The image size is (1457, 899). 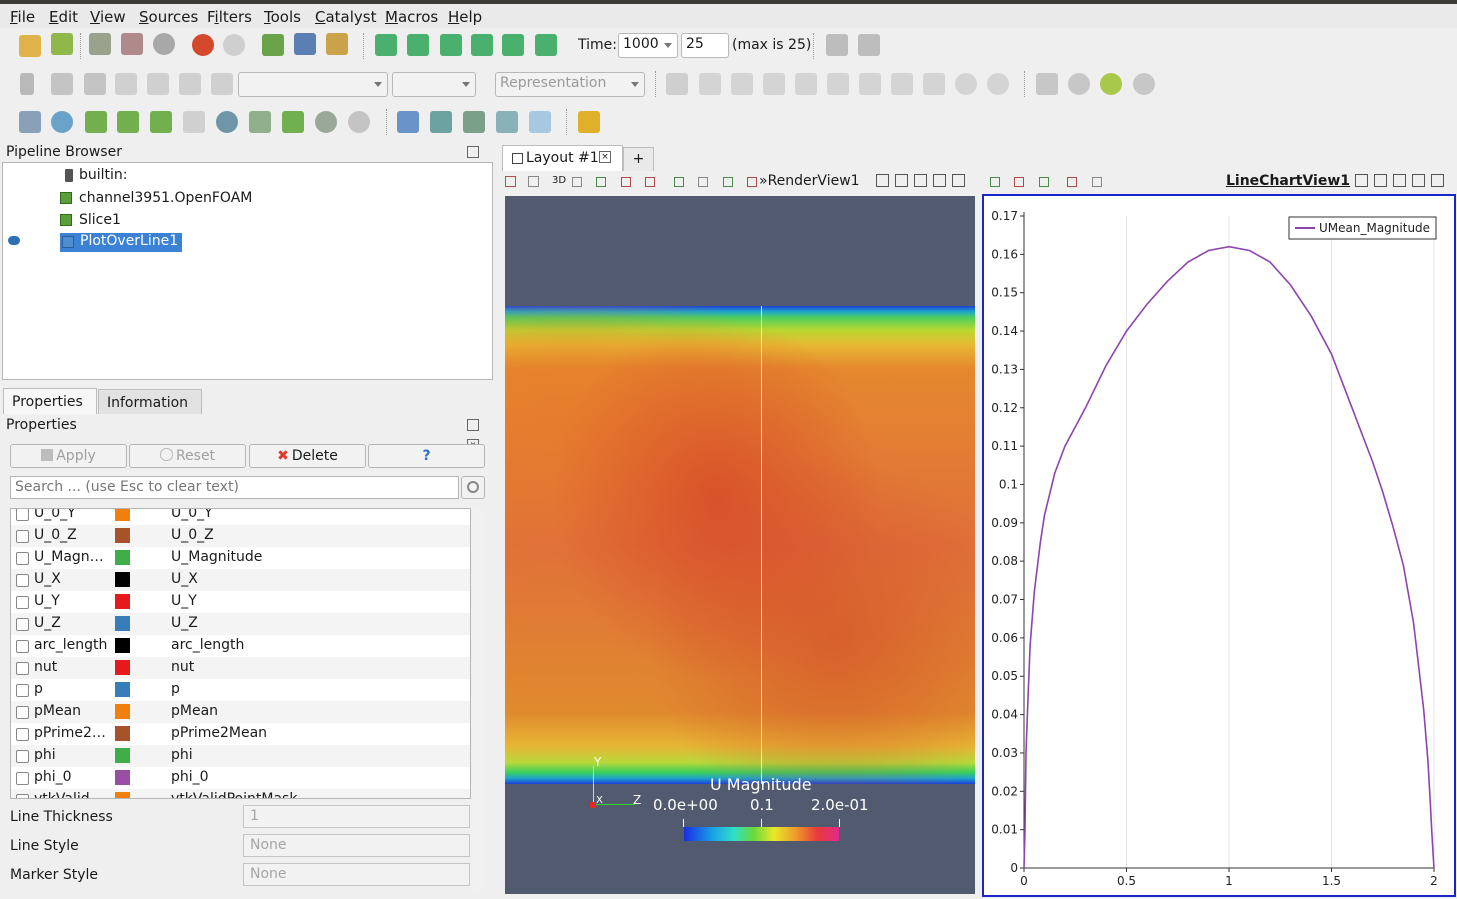 I want to click on warp-vector-icon, so click(x=293, y=122).